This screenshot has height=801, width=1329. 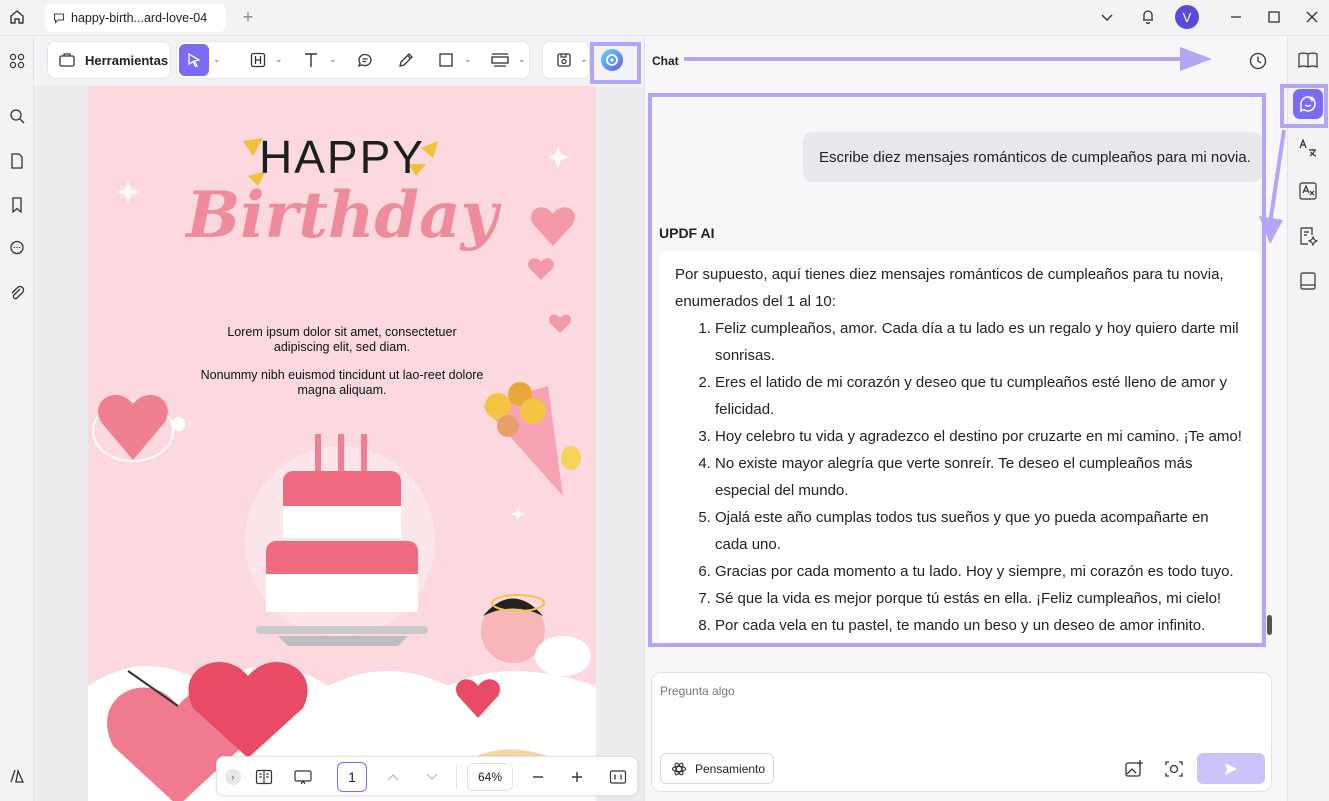 What do you see at coordinates (127, 60) in the screenshot?
I see `tools-label: Herramientas` at bounding box center [127, 60].